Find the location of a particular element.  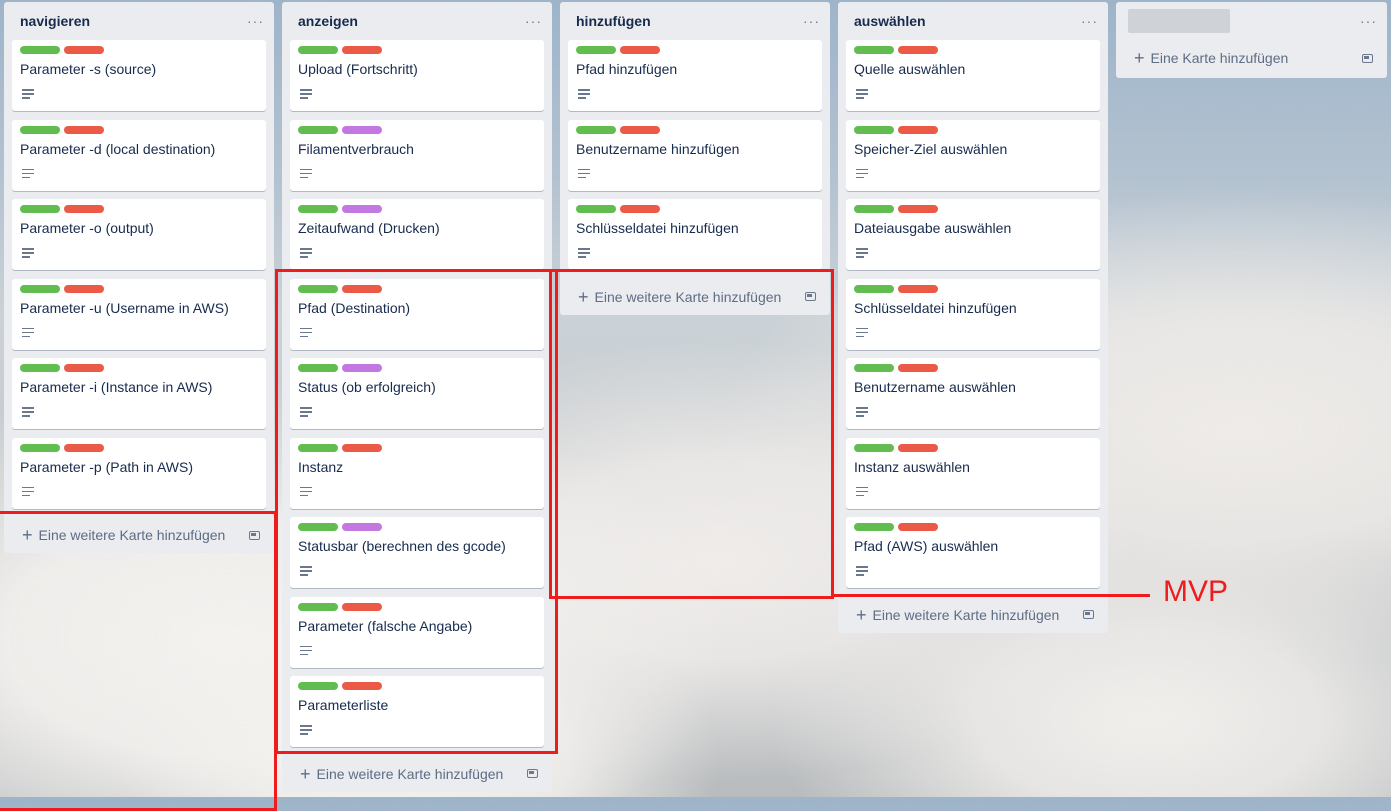

card: Filamentverbrauch is located at coordinates (417, 155).